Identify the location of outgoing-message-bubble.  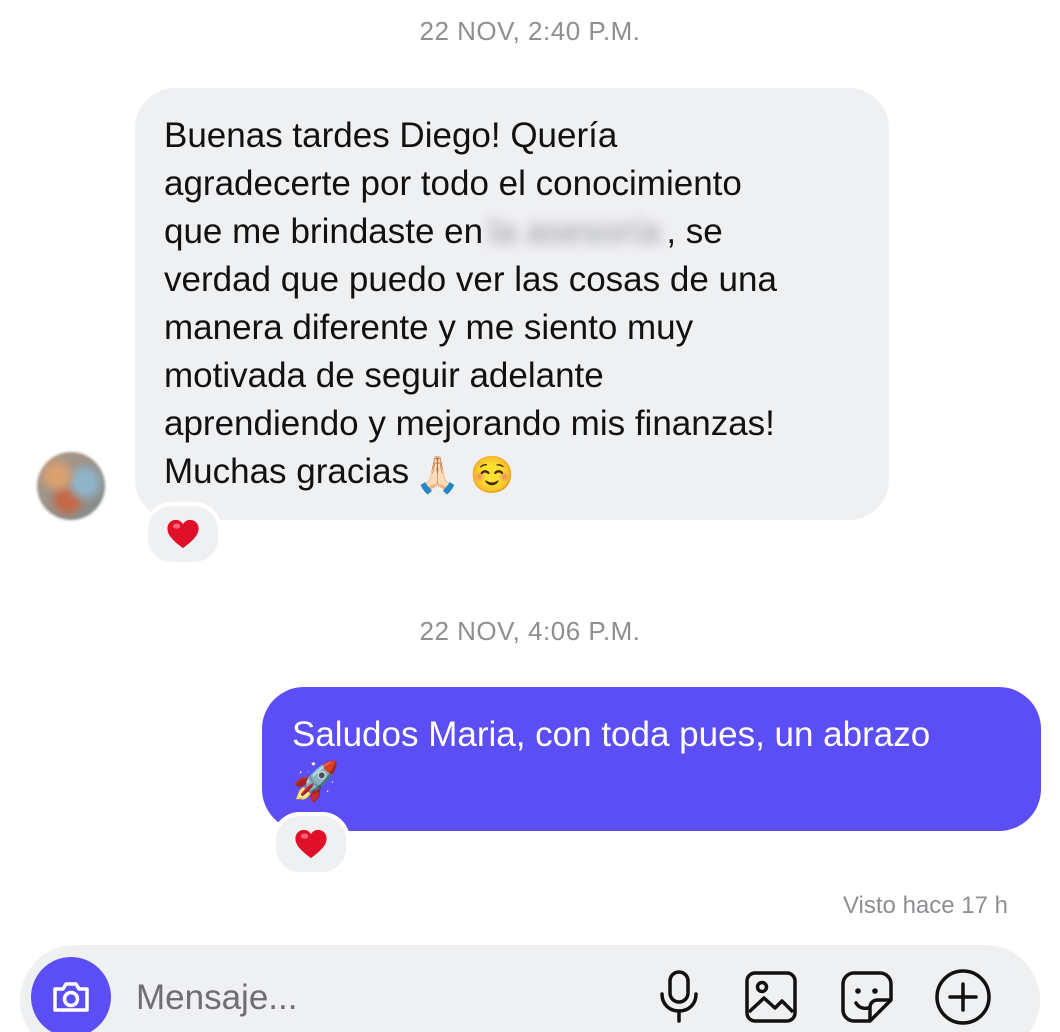
(651, 759).